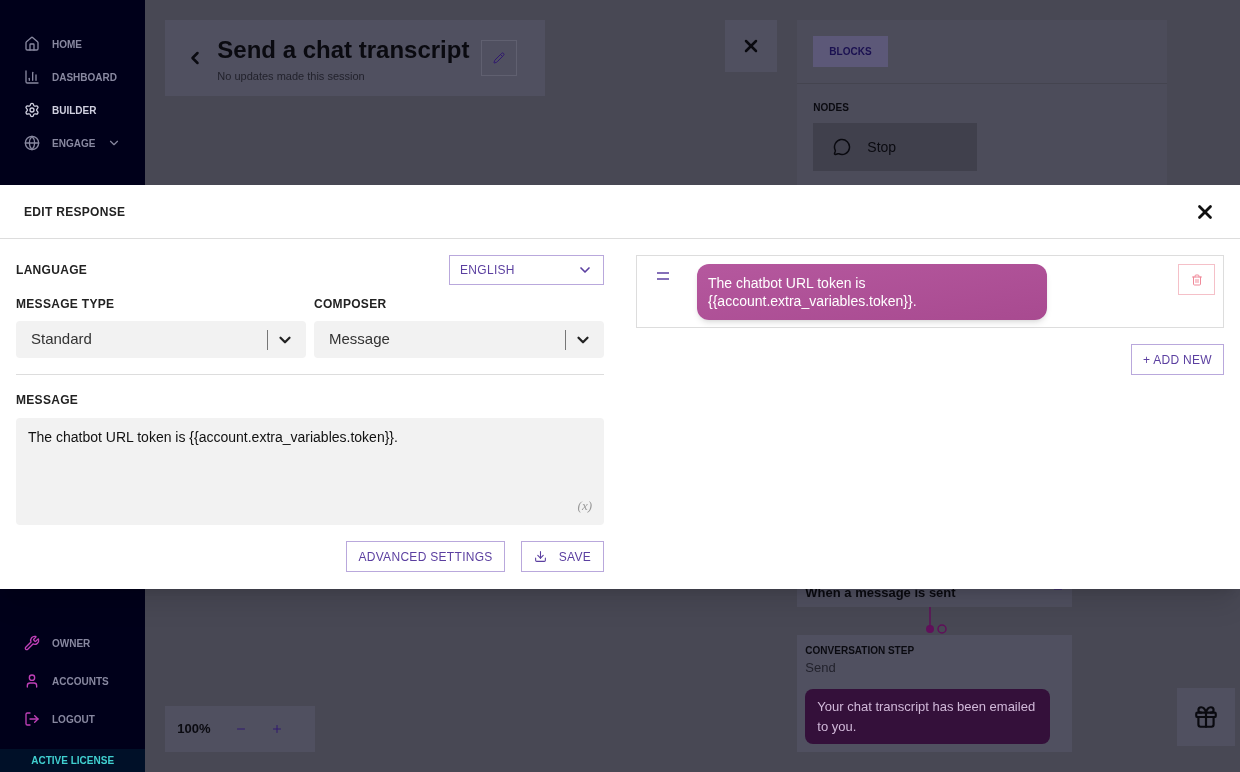  Describe the element at coordinates (32, 143) in the screenshot. I see `globe-icon` at that location.